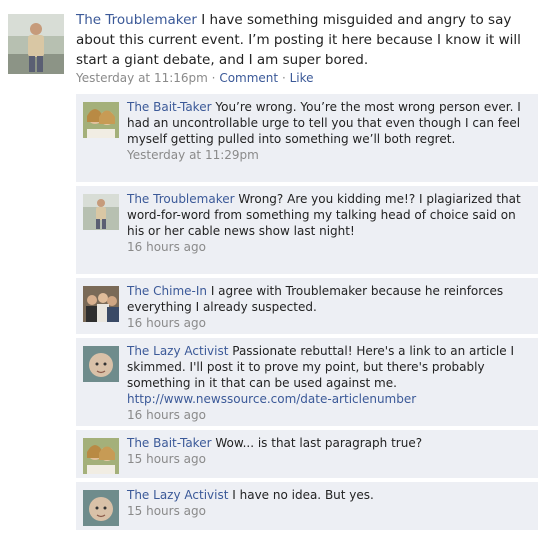 The image size is (550, 542). I want to click on post-timestamp: Yesterday at 11:16pm, so click(142, 78).